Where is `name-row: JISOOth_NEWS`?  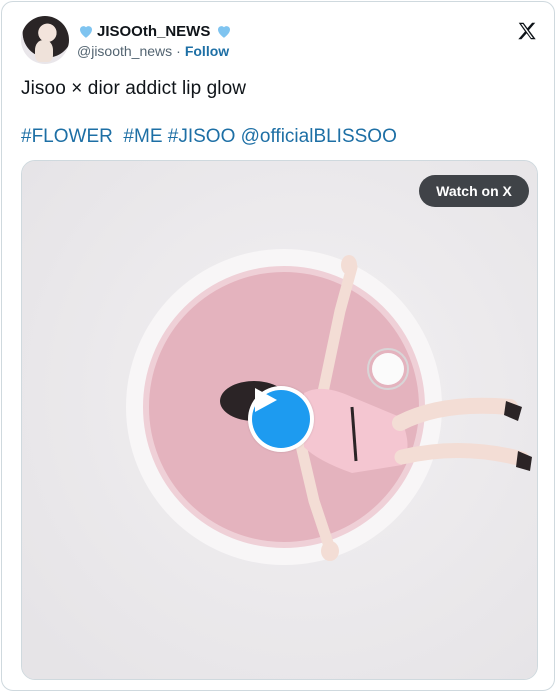
name-row: JISOOth_NEWS is located at coordinates (155, 31).